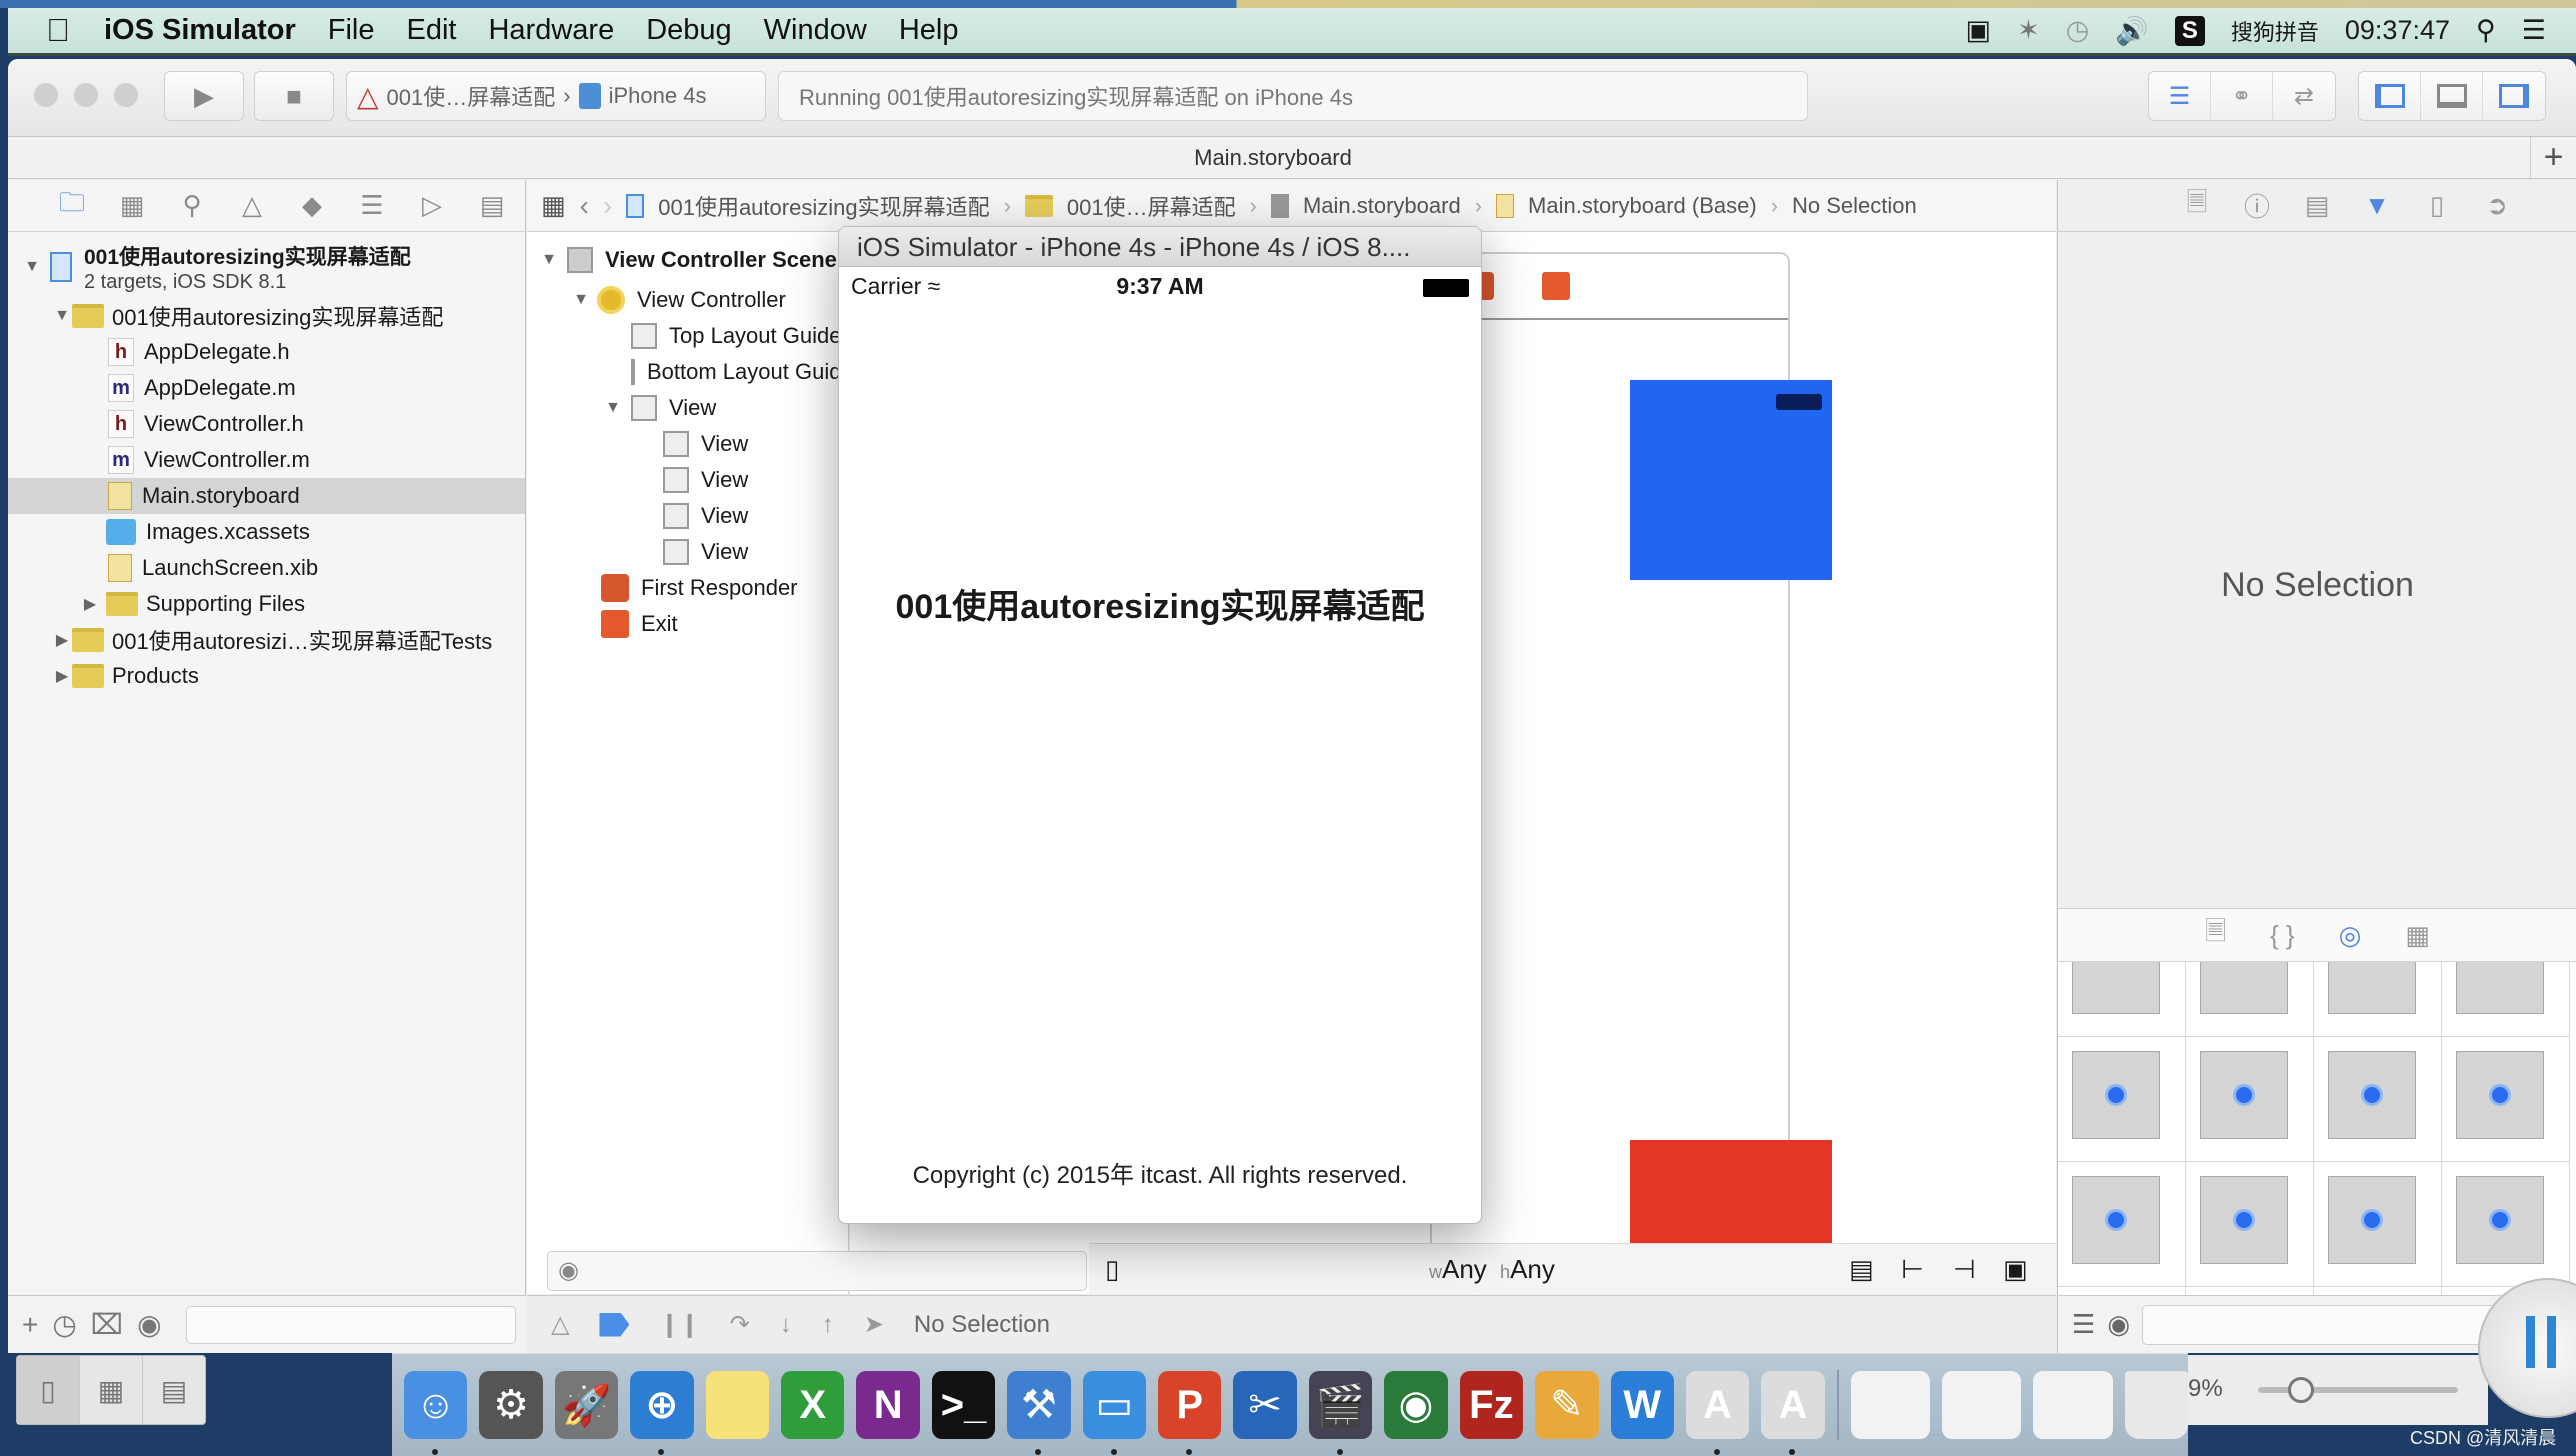 This screenshot has width=2576, height=1456. Describe the element at coordinates (1556, 286) in the screenshot. I see `exit-icon` at that location.